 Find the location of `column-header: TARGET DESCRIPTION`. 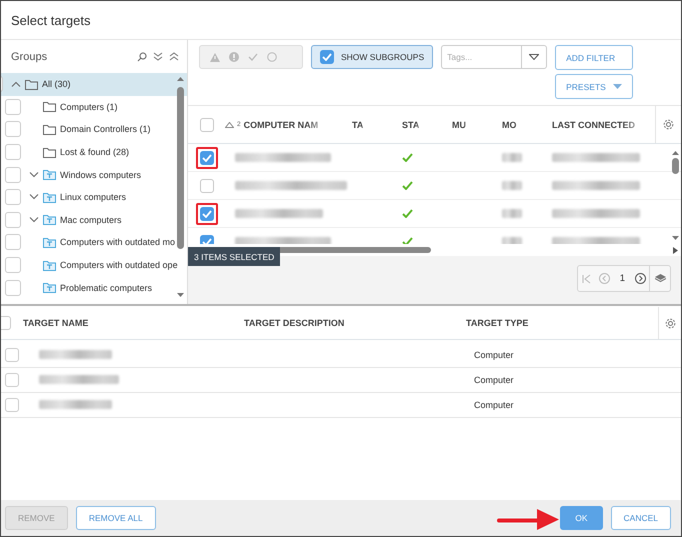

column-header: TARGET DESCRIPTION is located at coordinates (294, 323).